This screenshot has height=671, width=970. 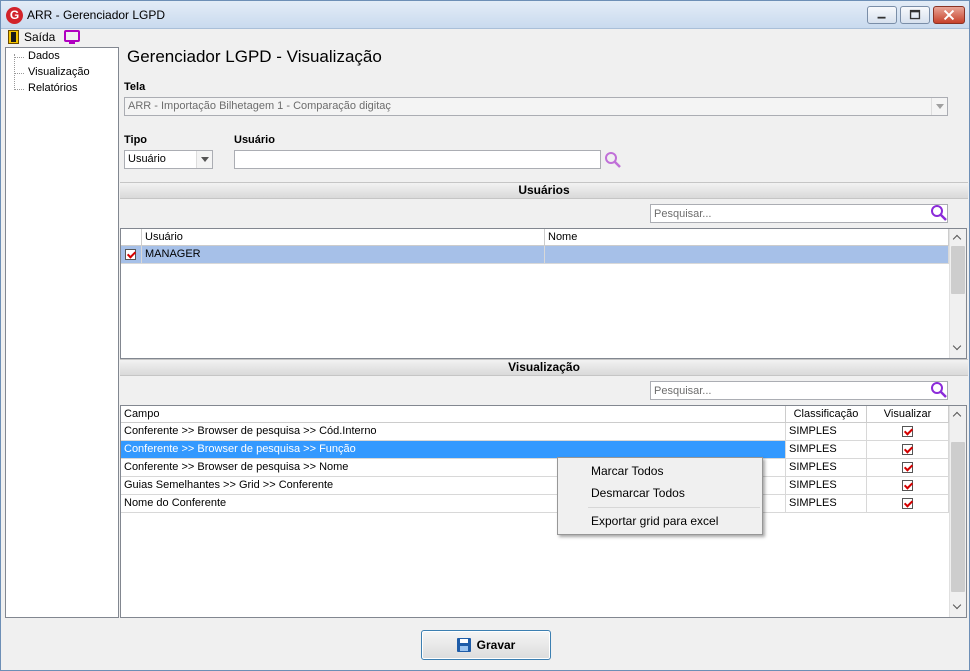 What do you see at coordinates (485, 15) in the screenshot?
I see `title-bar: G ARR - Gerenciador LGPD` at bounding box center [485, 15].